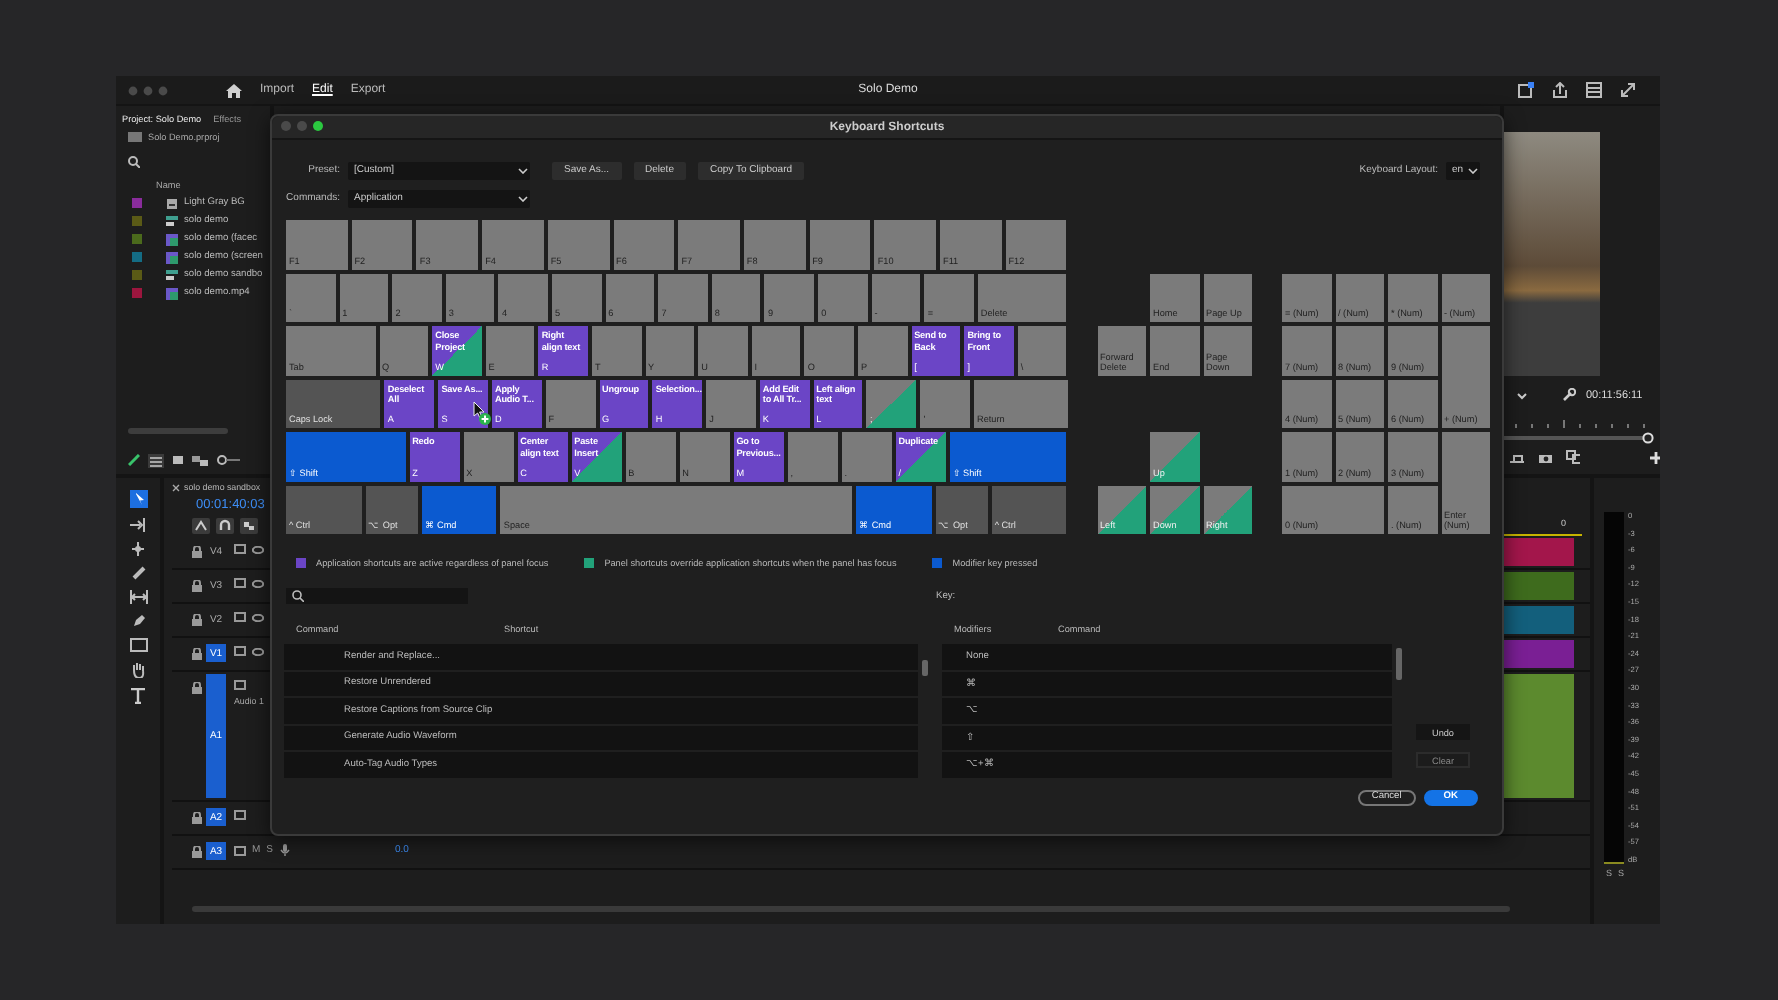 The image size is (1778, 1000). I want to click on zoom-slider-icon, so click(228, 460).